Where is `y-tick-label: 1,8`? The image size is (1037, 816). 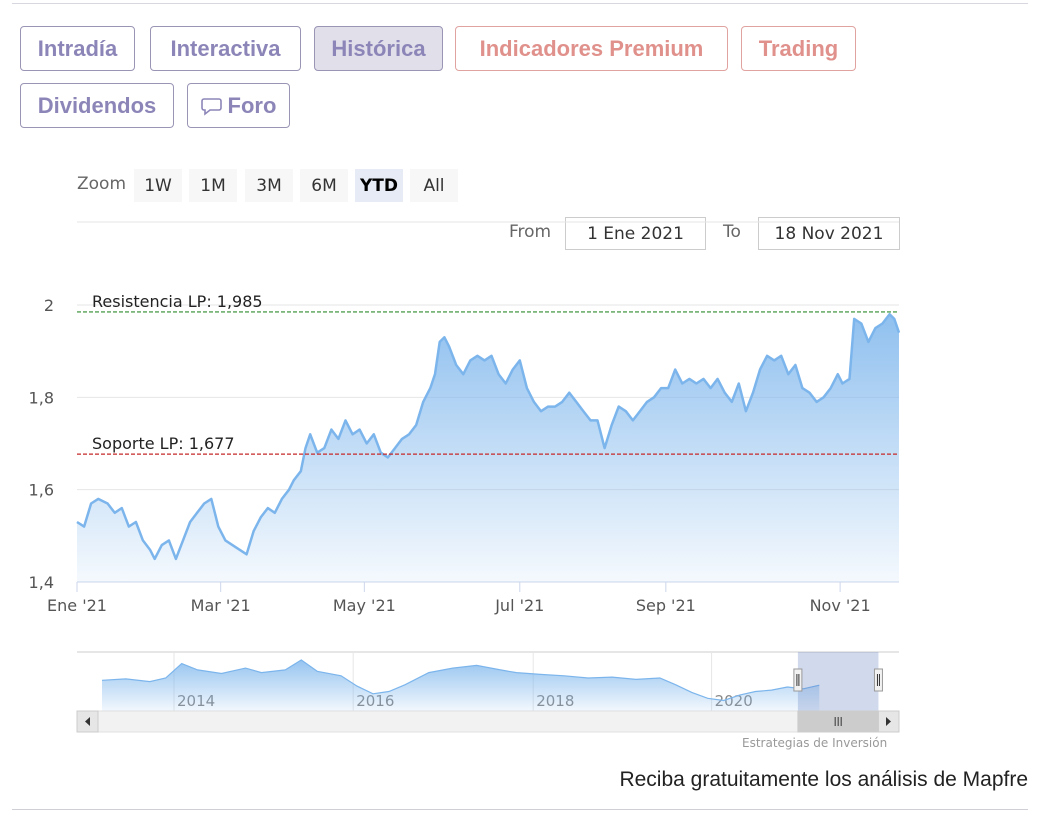 y-tick-label: 1,8 is located at coordinates (41, 397).